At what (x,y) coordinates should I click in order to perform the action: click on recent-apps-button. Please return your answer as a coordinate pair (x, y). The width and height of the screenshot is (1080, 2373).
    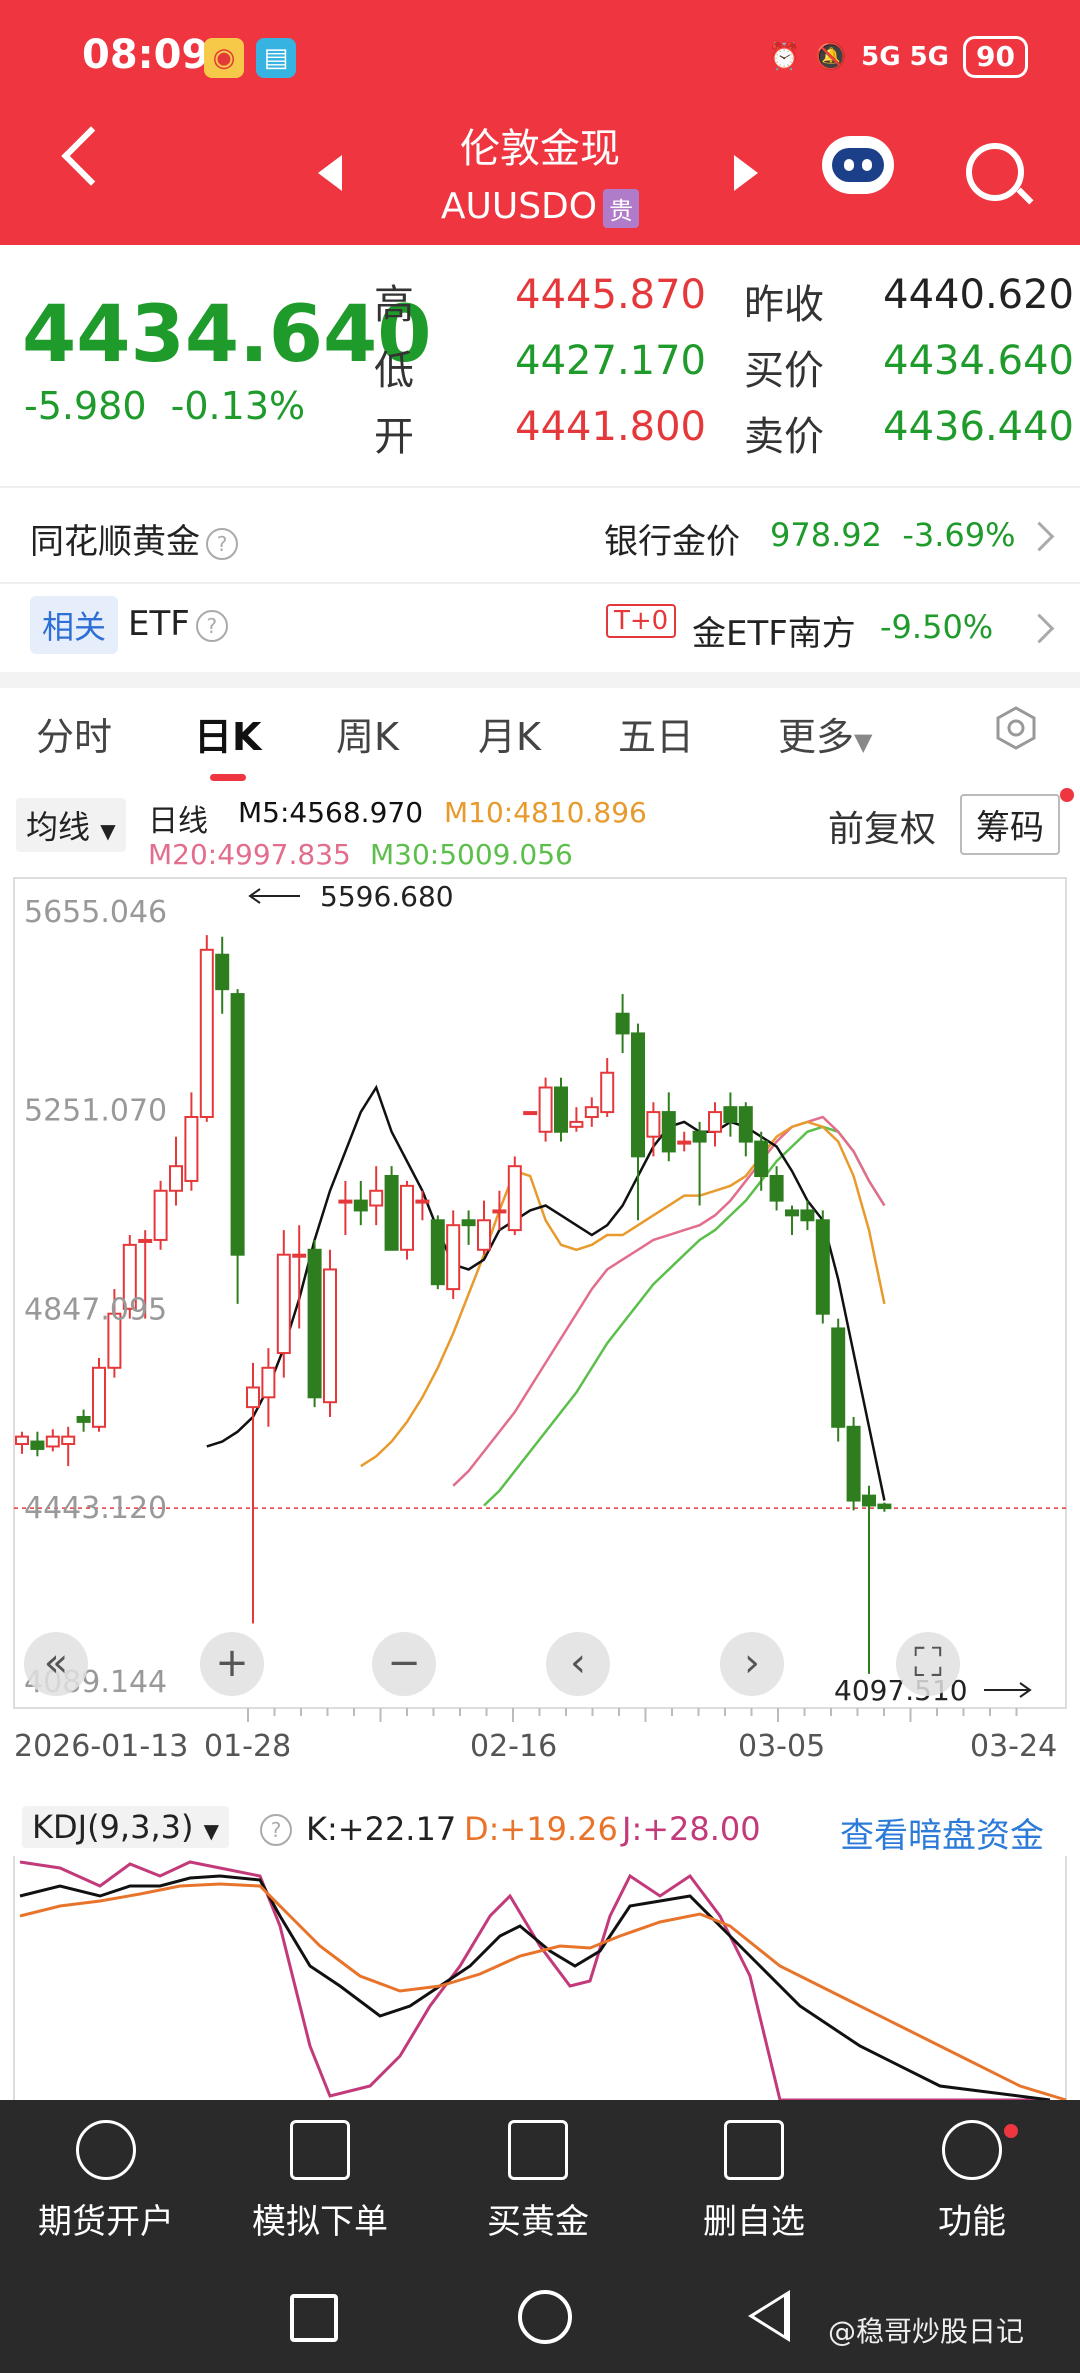
    Looking at the image, I should click on (314, 2318).